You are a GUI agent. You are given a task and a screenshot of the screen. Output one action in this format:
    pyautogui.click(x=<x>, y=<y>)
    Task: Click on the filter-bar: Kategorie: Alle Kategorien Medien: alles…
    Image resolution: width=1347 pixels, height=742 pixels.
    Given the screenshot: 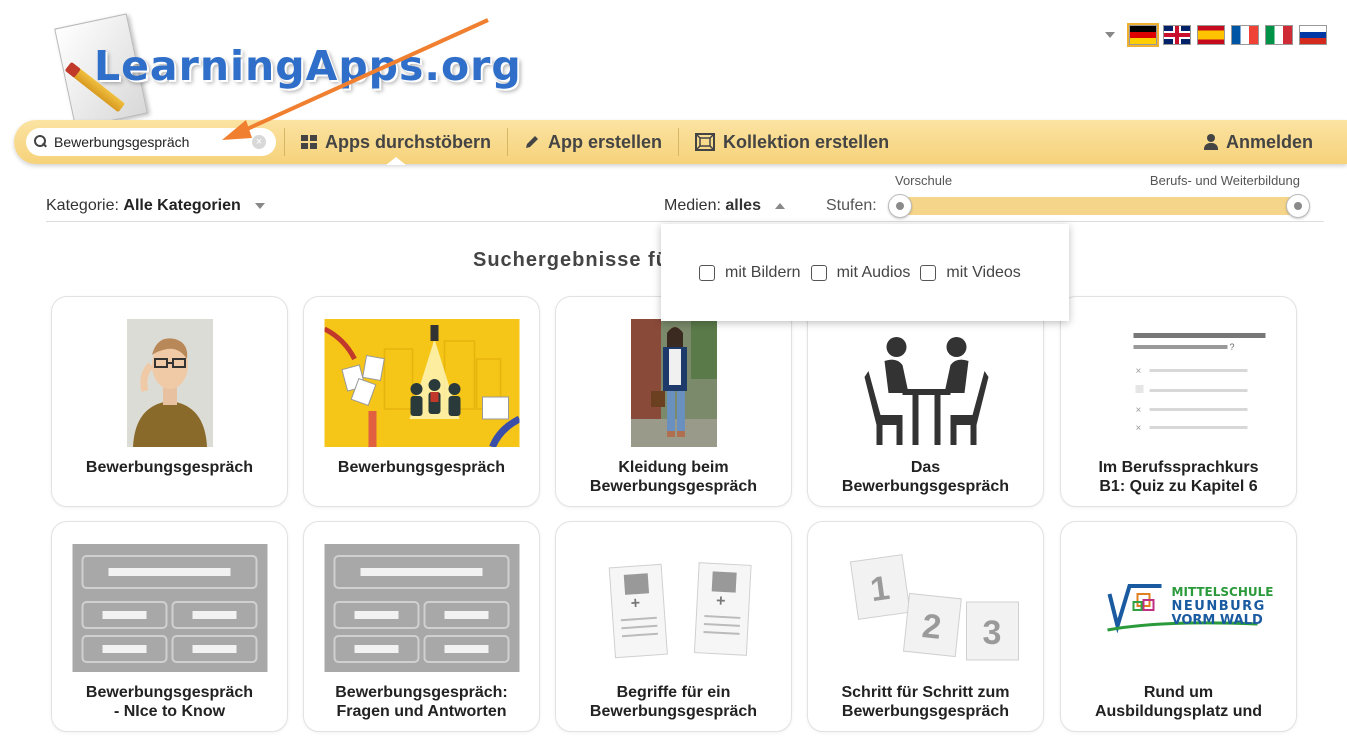 What is the action you would take?
    pyautogui.click(x=685, y=196)
    